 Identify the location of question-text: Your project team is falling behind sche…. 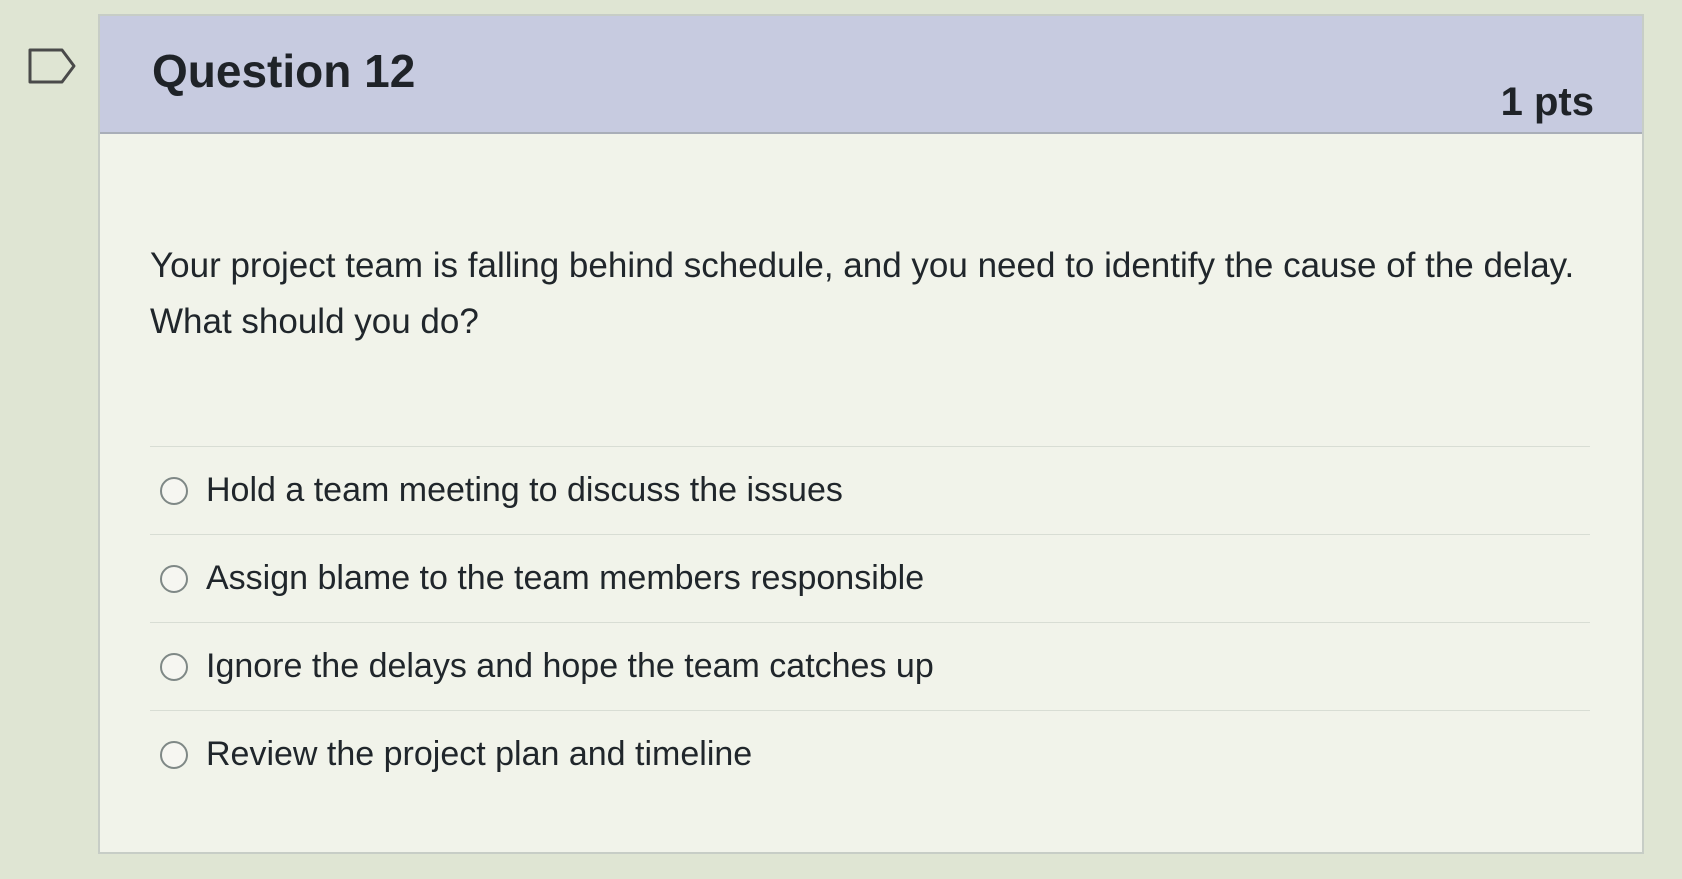
(862, 293).